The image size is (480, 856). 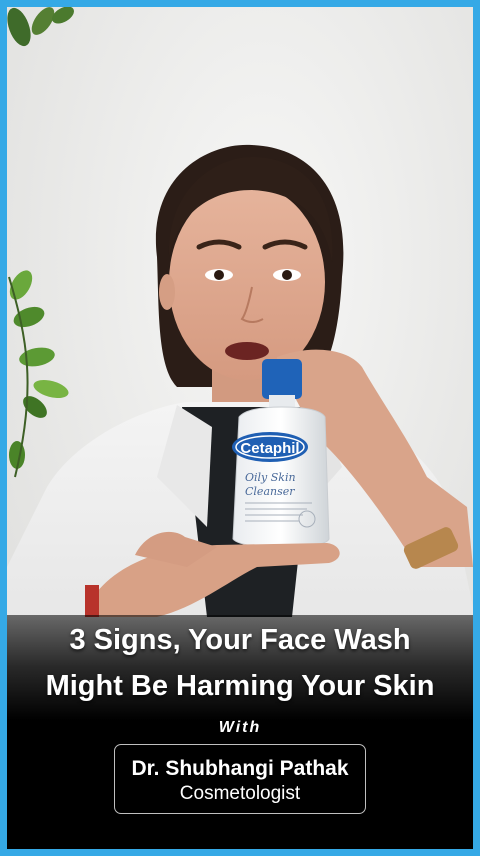 What do you see at coordinates (240, 686) in the screenshot?
I see `headline-line-2: Might Be Harming Your Skin` at bounding box center [240, 686].